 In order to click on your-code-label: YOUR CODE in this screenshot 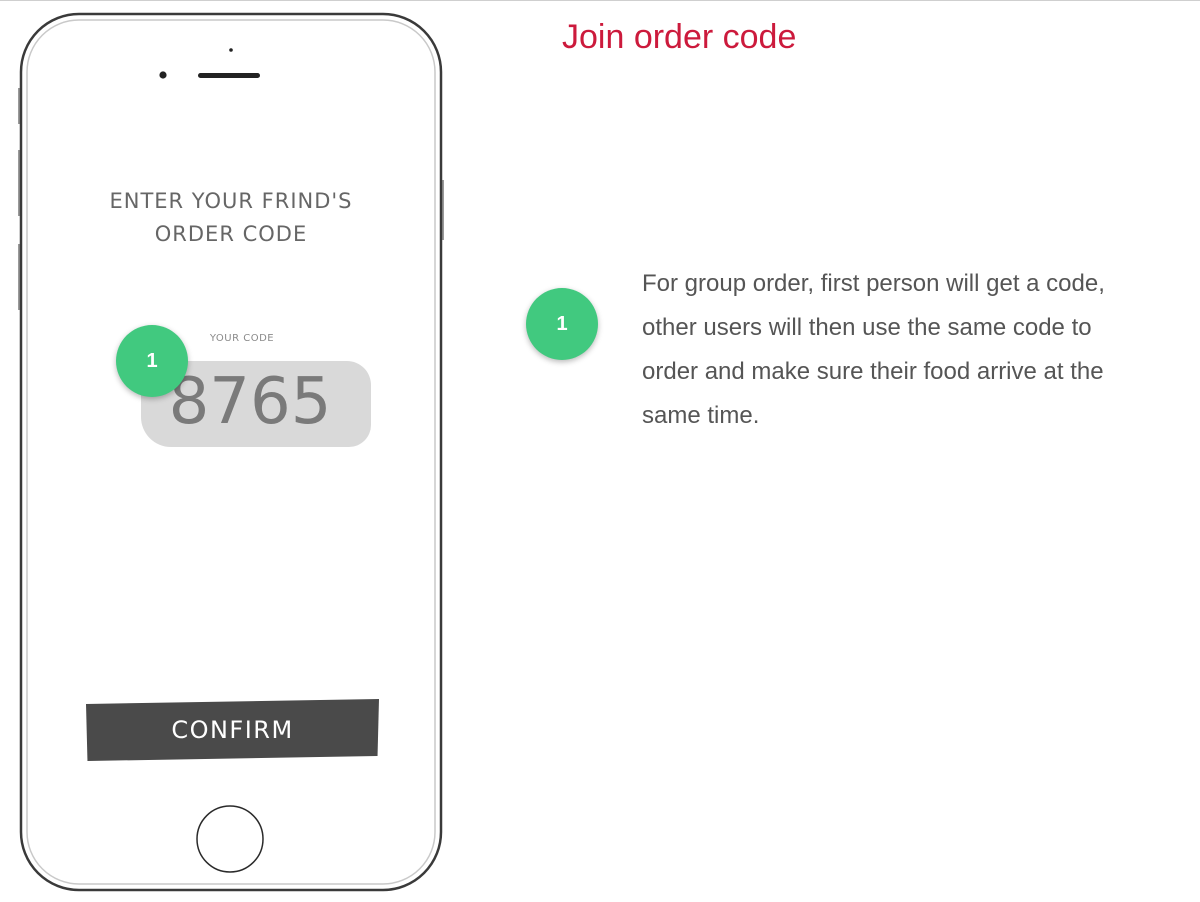, I will do `click(242, 338)`.